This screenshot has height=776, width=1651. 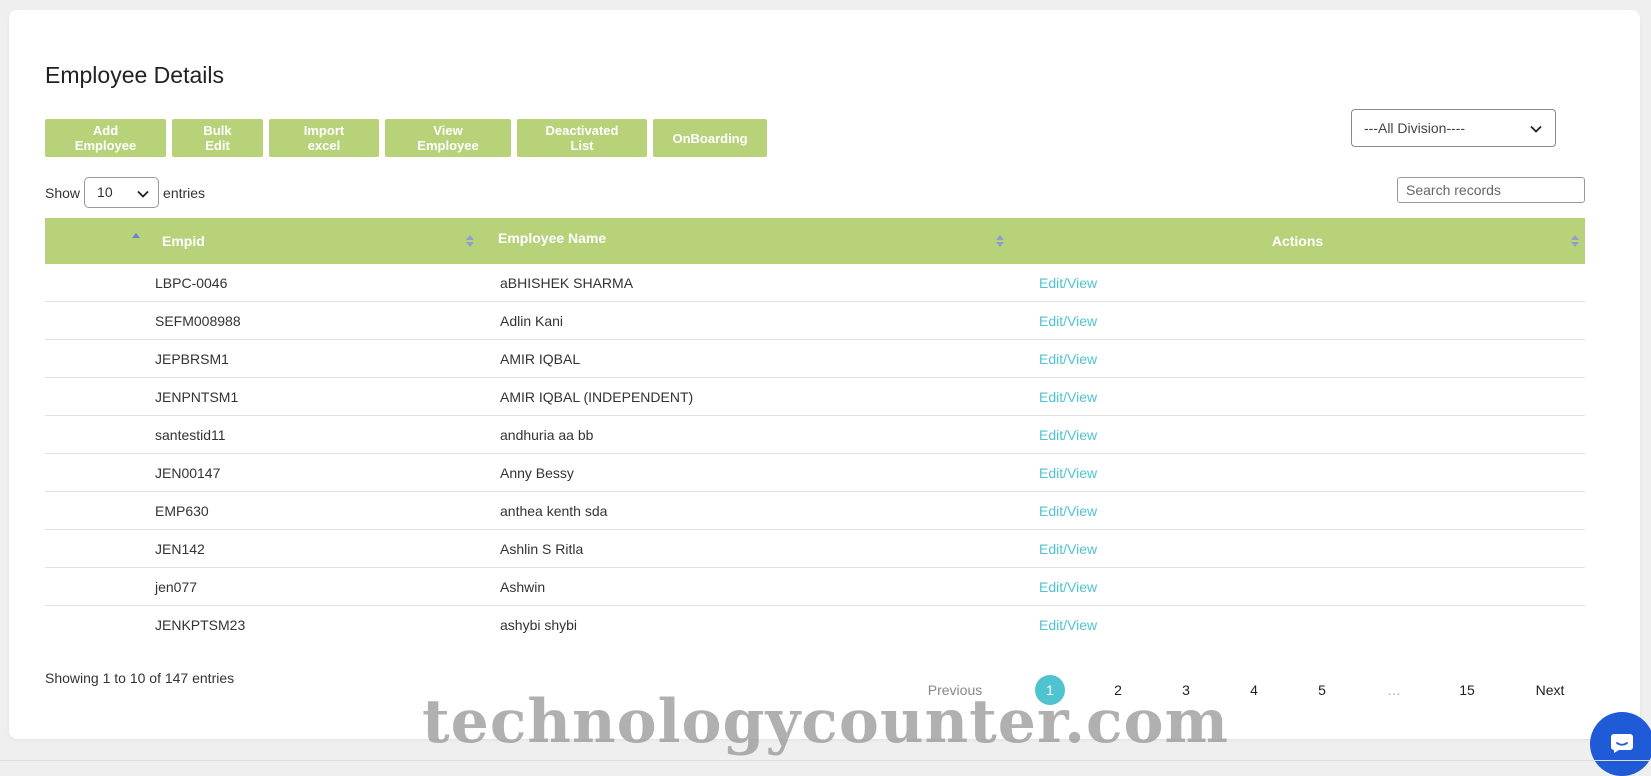 What do you see at coordinates (191, 283) in the screenshot?
I see `empid-cell: LBPC-0046` at bounding box center [191, 283].